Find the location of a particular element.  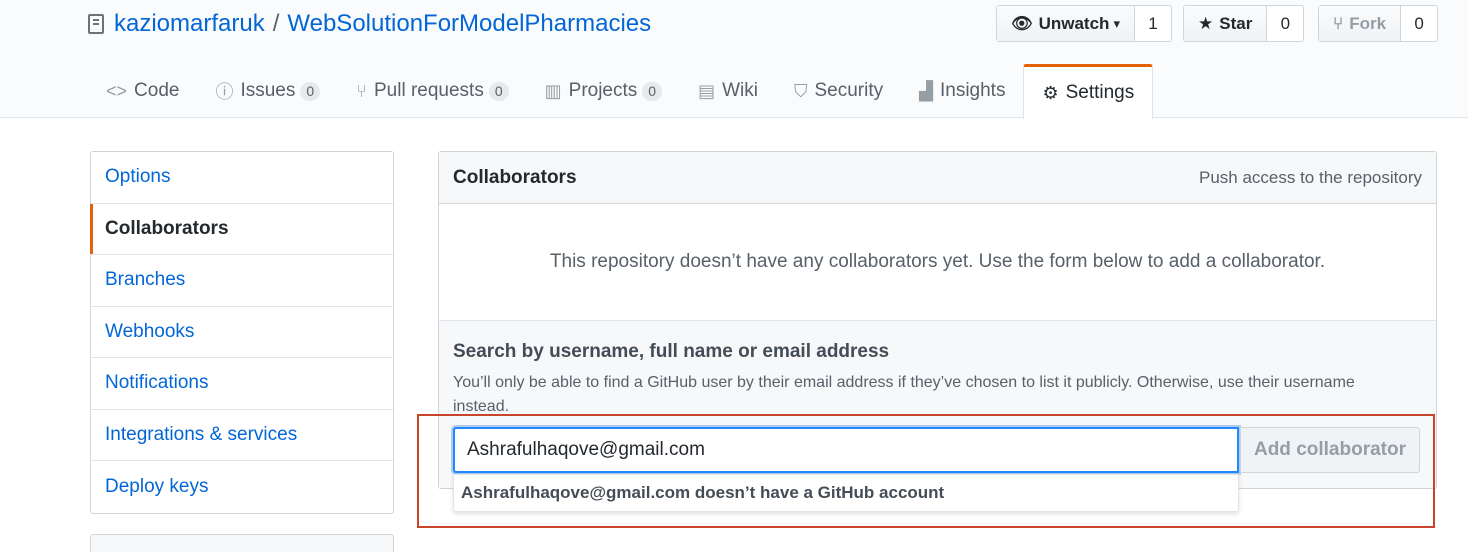

pull-request-icon: ⑂ is located at coordinates (361, 90).